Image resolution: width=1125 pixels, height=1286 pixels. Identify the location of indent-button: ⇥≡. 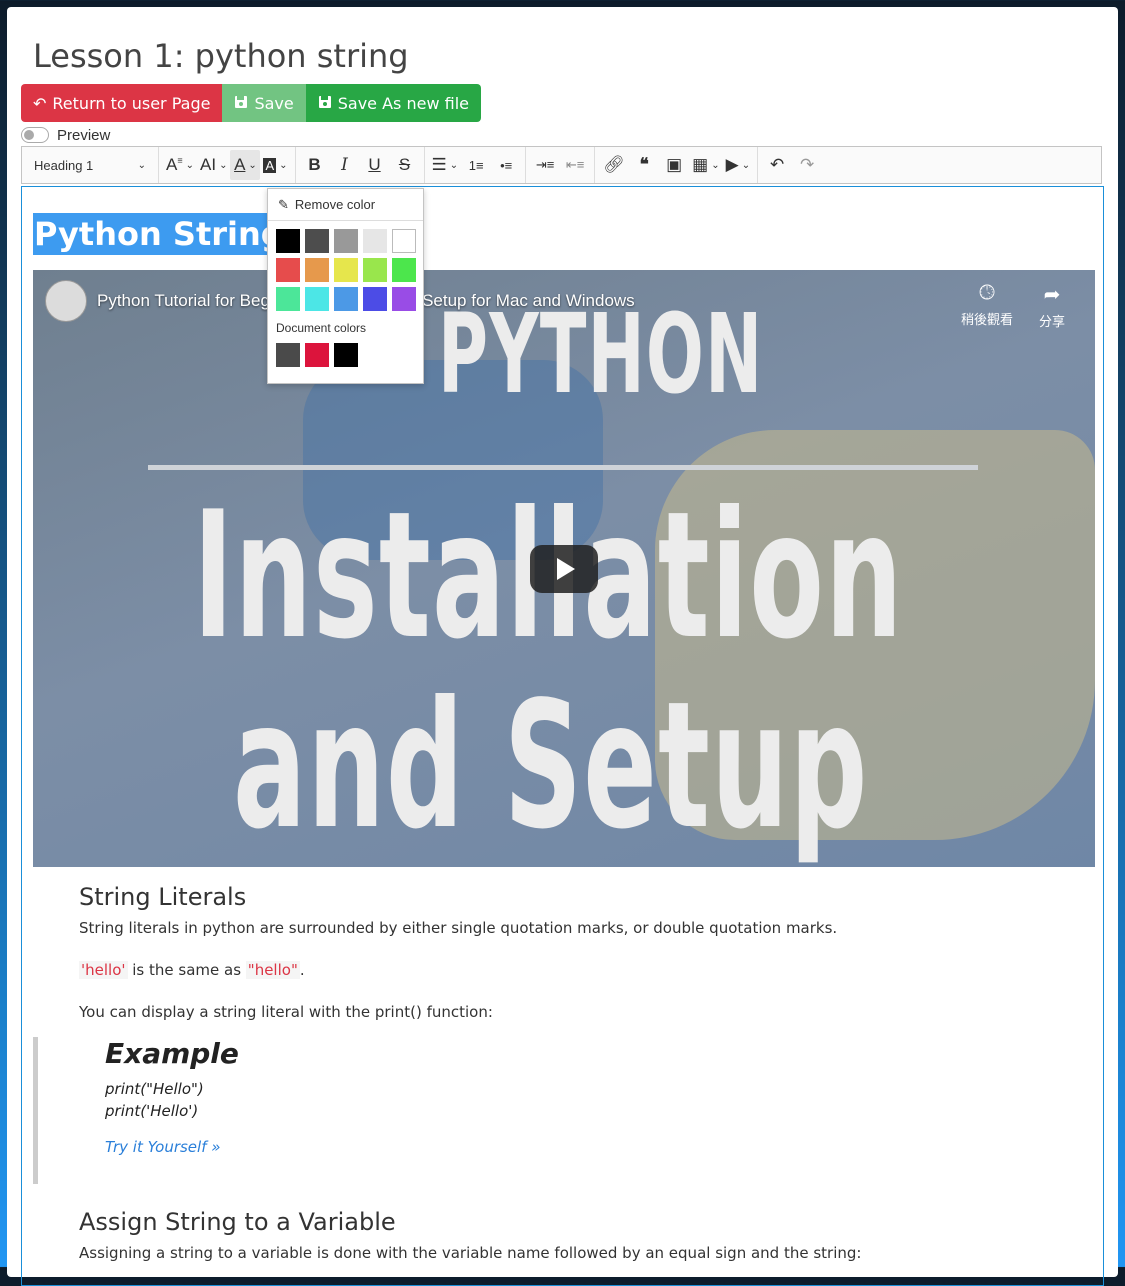
(545, 165).